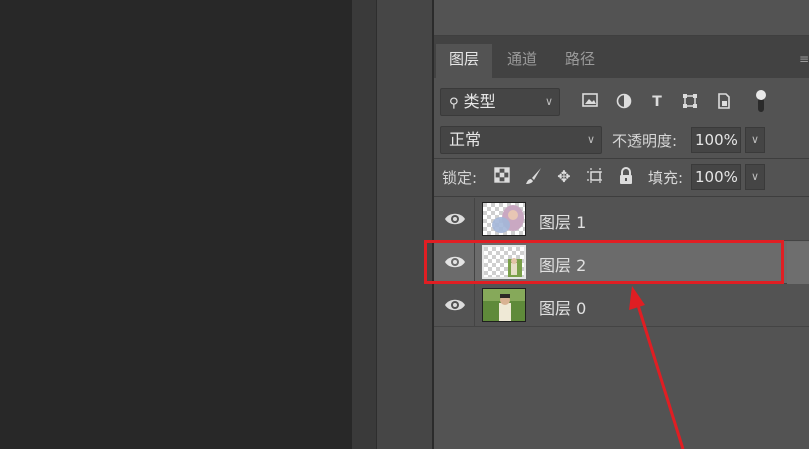 Image resolution: width=809 pixels, height=449 pixels. What do you see at coordinates (716, 140) in the screenshot?
I see `opacity-input: 100%` at bounding box center [716, 140].